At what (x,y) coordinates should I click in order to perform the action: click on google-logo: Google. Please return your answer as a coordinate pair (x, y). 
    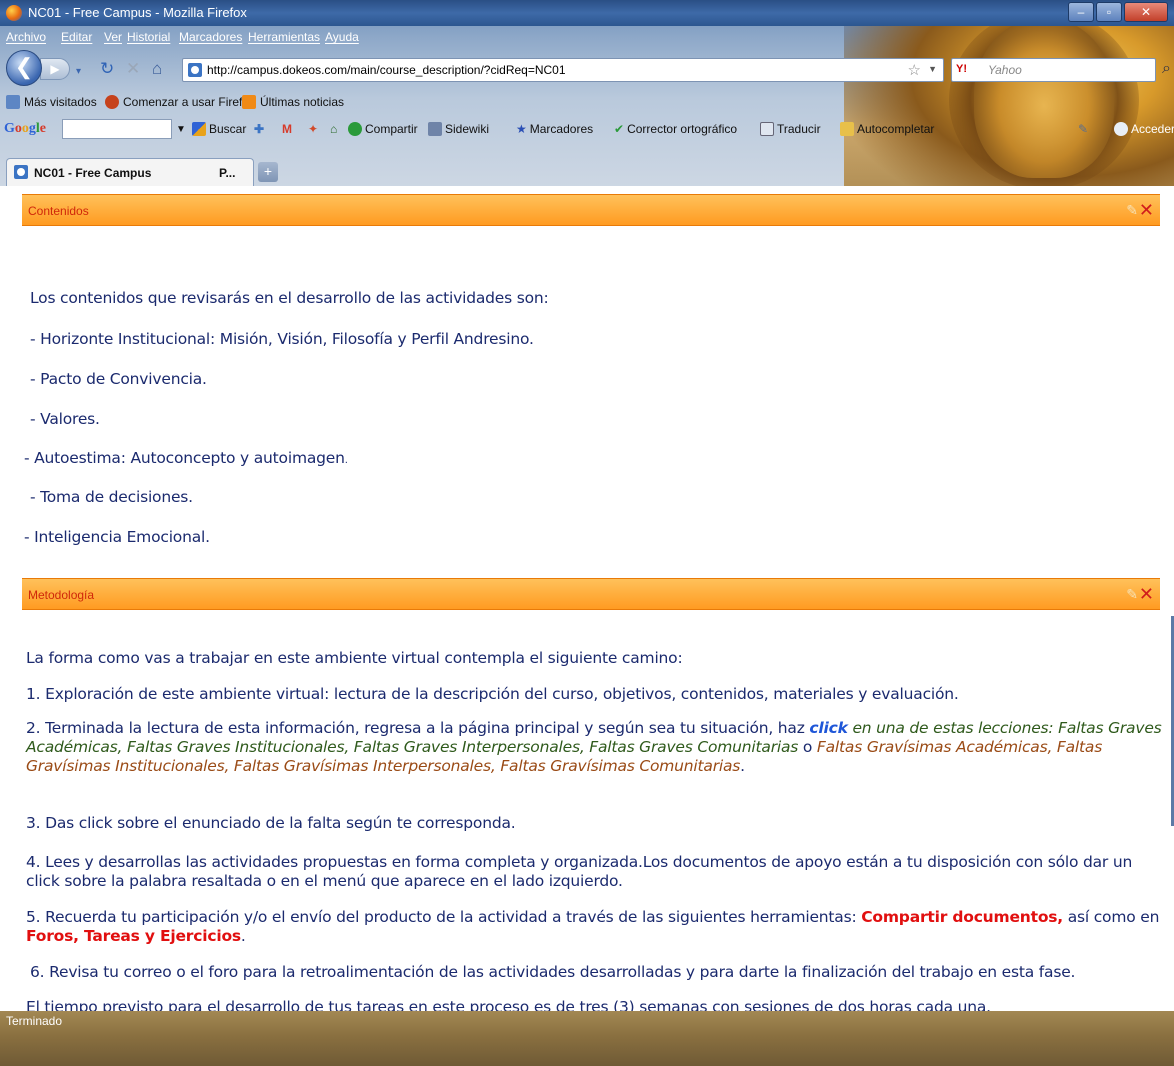
    Looking at the image, I should click on (25, 129).